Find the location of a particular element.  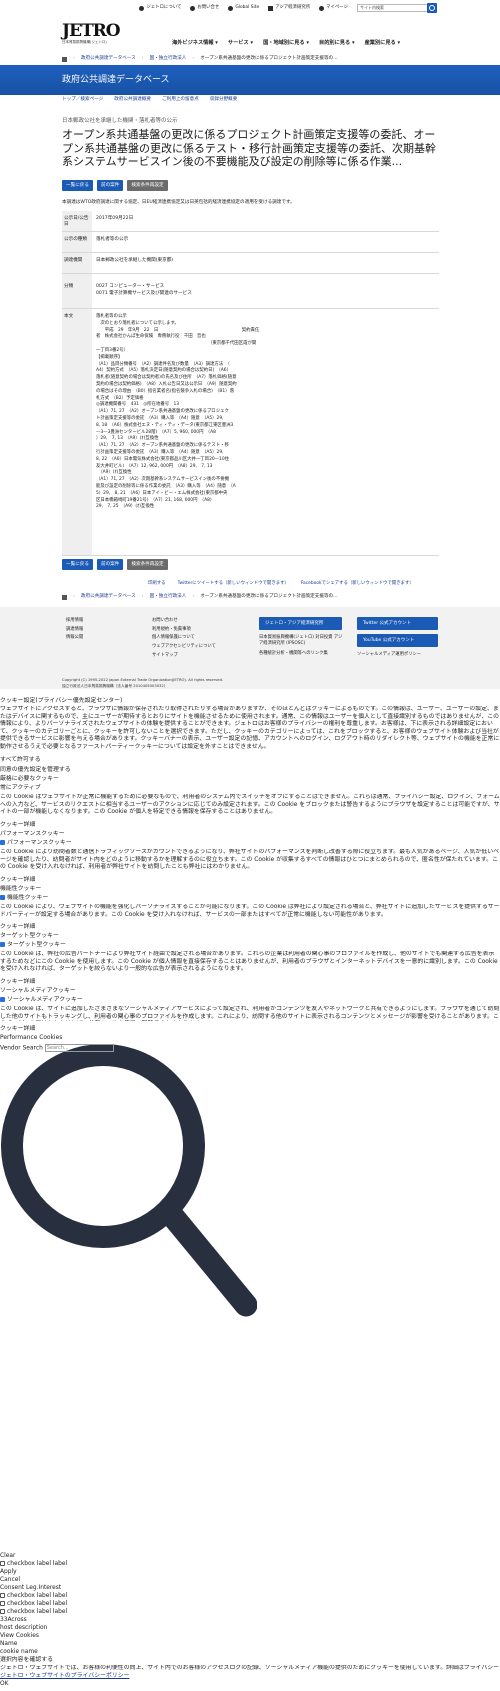

mypage-link: マイページ is located at coordinates (333, 8).